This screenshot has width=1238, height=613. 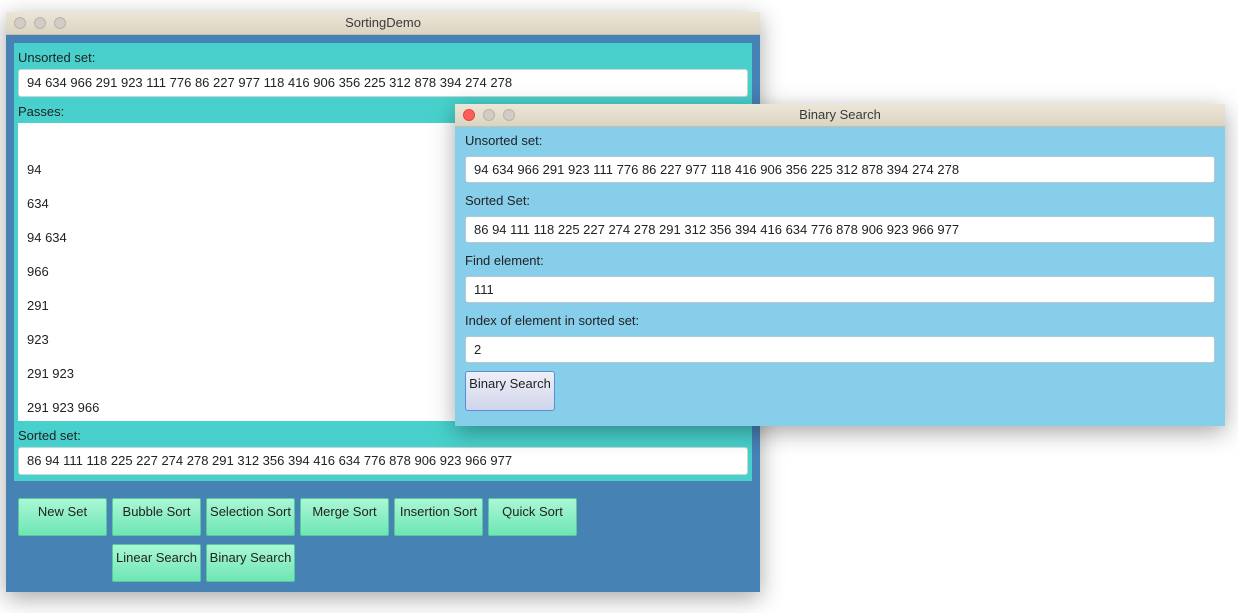 I want to click on unsorted-label: Unsorted set:, so click(x=57, y=57).